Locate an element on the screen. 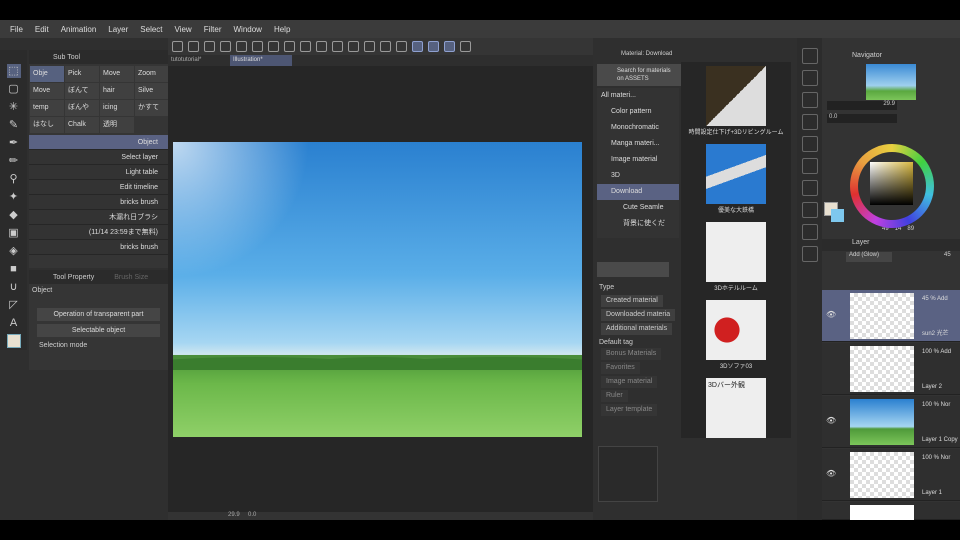 The image size is (960, 540). subtool-item: 木漏れ日ブラシ is located at coordinates (98, 217).